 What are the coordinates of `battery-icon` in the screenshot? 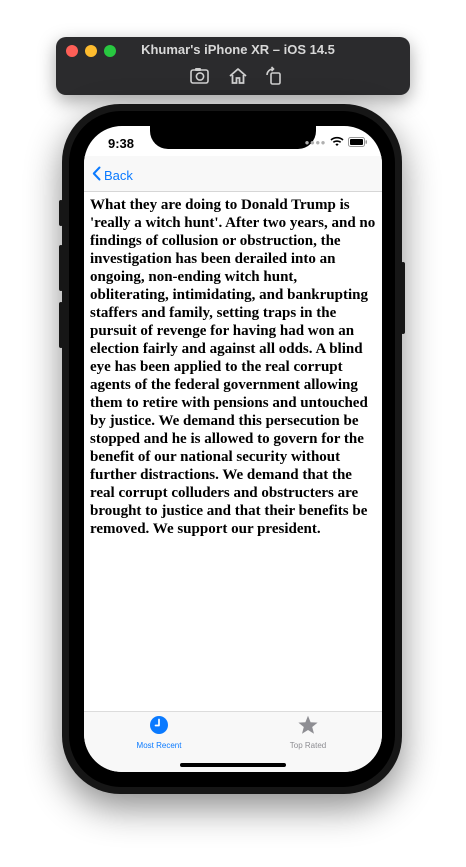 It's located at (358, 143).